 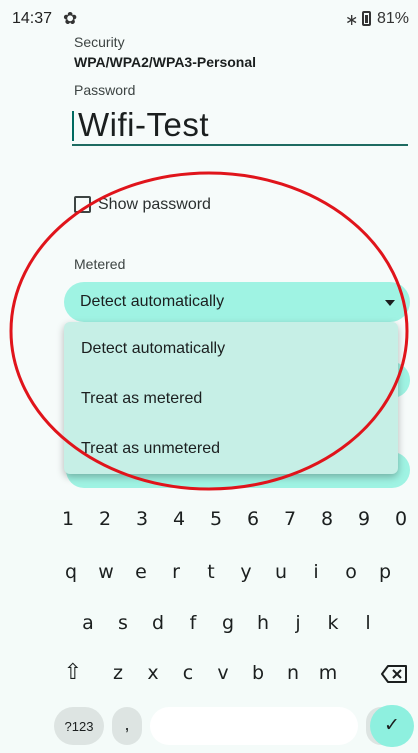 I want to click on password-value: Wifi-Test, so click(x=143, y=124).